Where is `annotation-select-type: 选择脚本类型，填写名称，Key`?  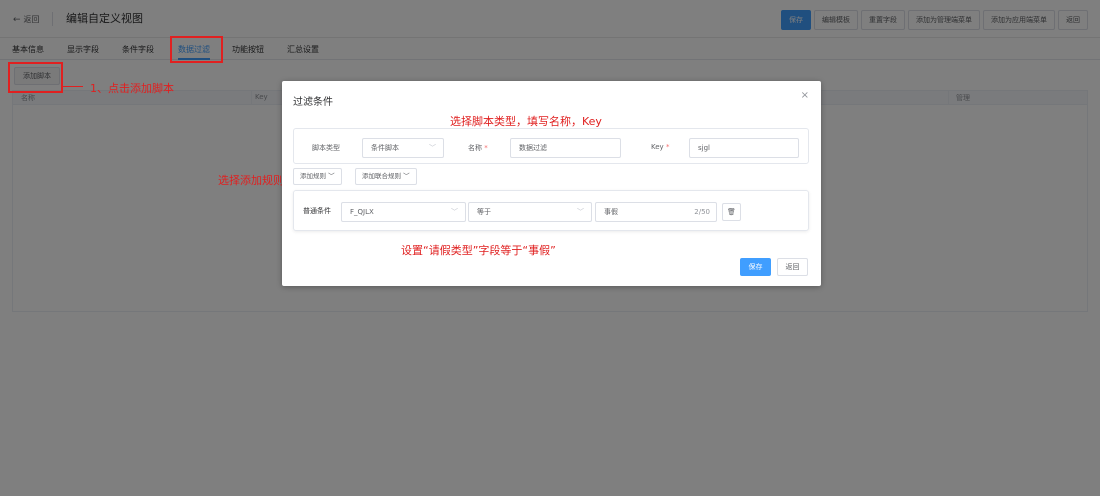 annotation-select-type: 选择脚本类型，填写名称，Key is located at coordinates (526, 121).